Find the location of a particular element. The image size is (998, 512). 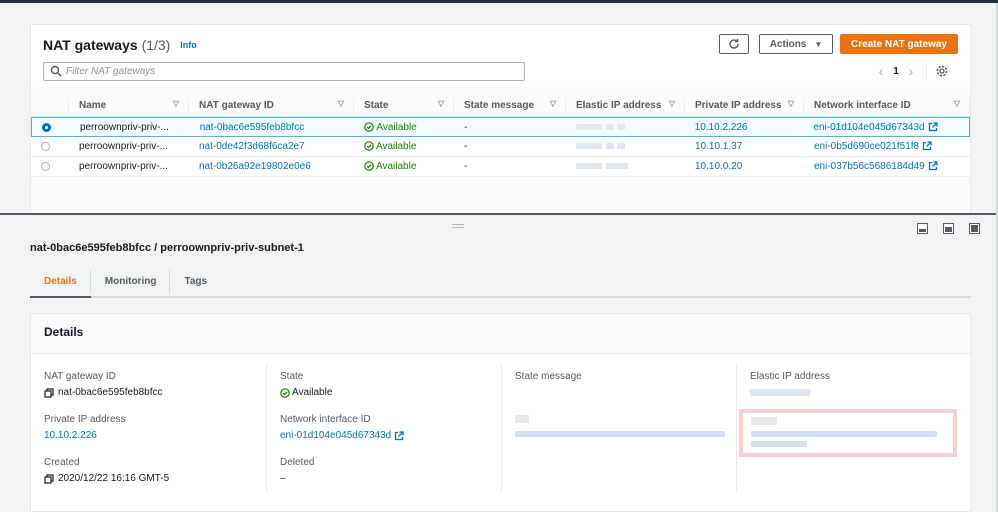

row-eni-link: eni-01d104e045d67343d is located at coordinates (868, 127).